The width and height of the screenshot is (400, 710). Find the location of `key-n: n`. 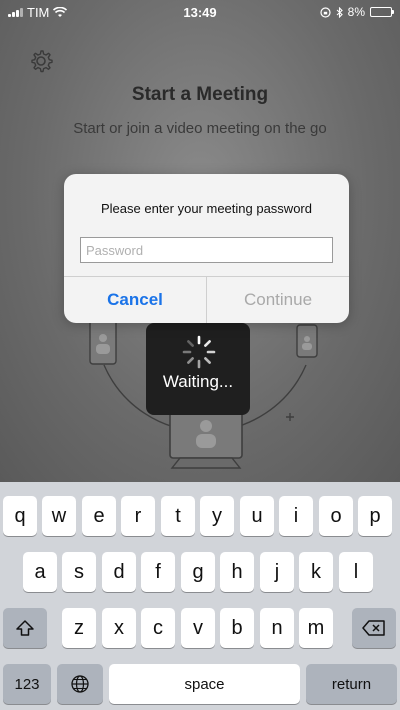

key-n: n is located at coordinates (277, 628).